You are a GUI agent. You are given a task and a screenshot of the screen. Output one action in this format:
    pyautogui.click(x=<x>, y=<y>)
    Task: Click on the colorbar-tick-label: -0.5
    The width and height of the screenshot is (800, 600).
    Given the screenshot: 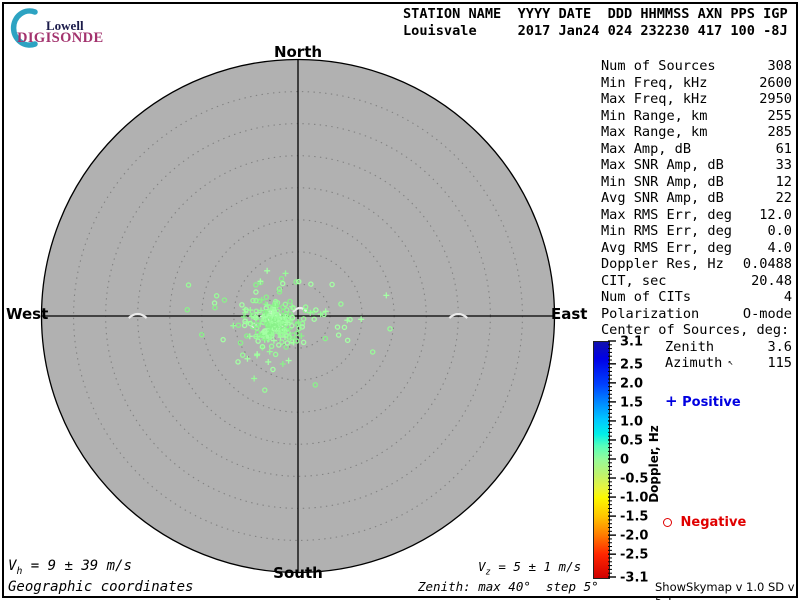 What is the action you would take?
    pyautogui.click(x=634, y=479)
    